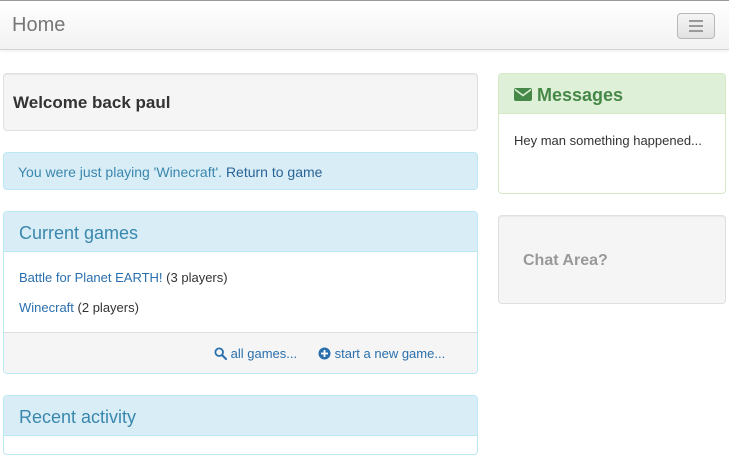 The height and width of the screenshot is (455, 729). I want to click on game-list-item: Winecraft (2 players), so click(79, 307).